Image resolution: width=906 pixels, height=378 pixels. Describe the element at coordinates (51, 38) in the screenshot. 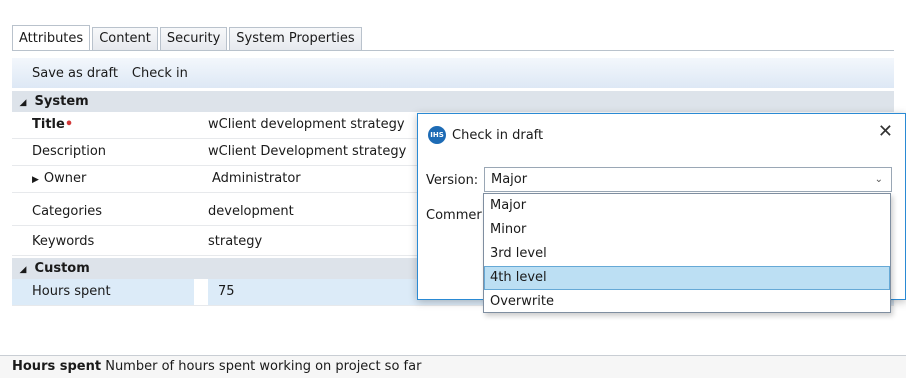

I see `tab-attributes: Attributes` at that location.